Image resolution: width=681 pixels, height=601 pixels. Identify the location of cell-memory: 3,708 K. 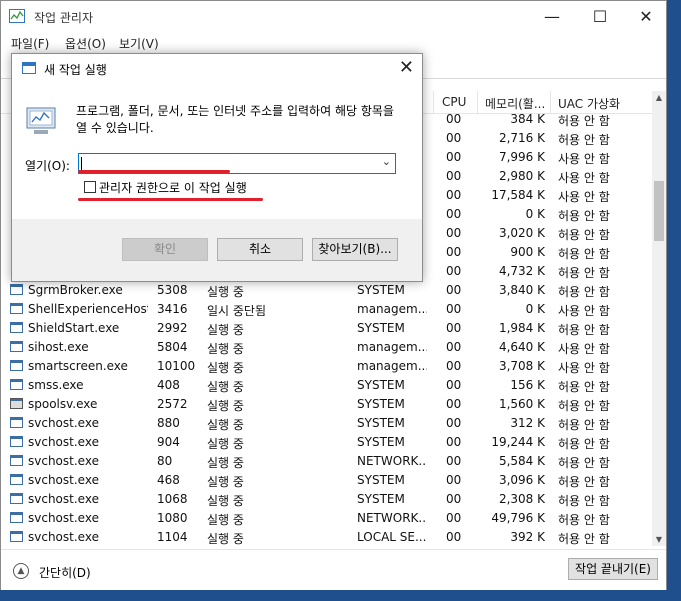
(521, 366).